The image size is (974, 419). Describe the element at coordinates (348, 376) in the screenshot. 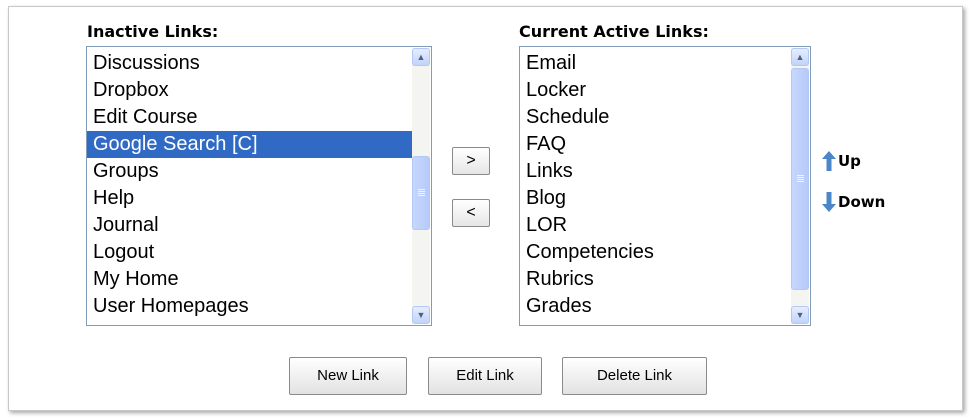

I see `new-link-button: New Link` at that location.